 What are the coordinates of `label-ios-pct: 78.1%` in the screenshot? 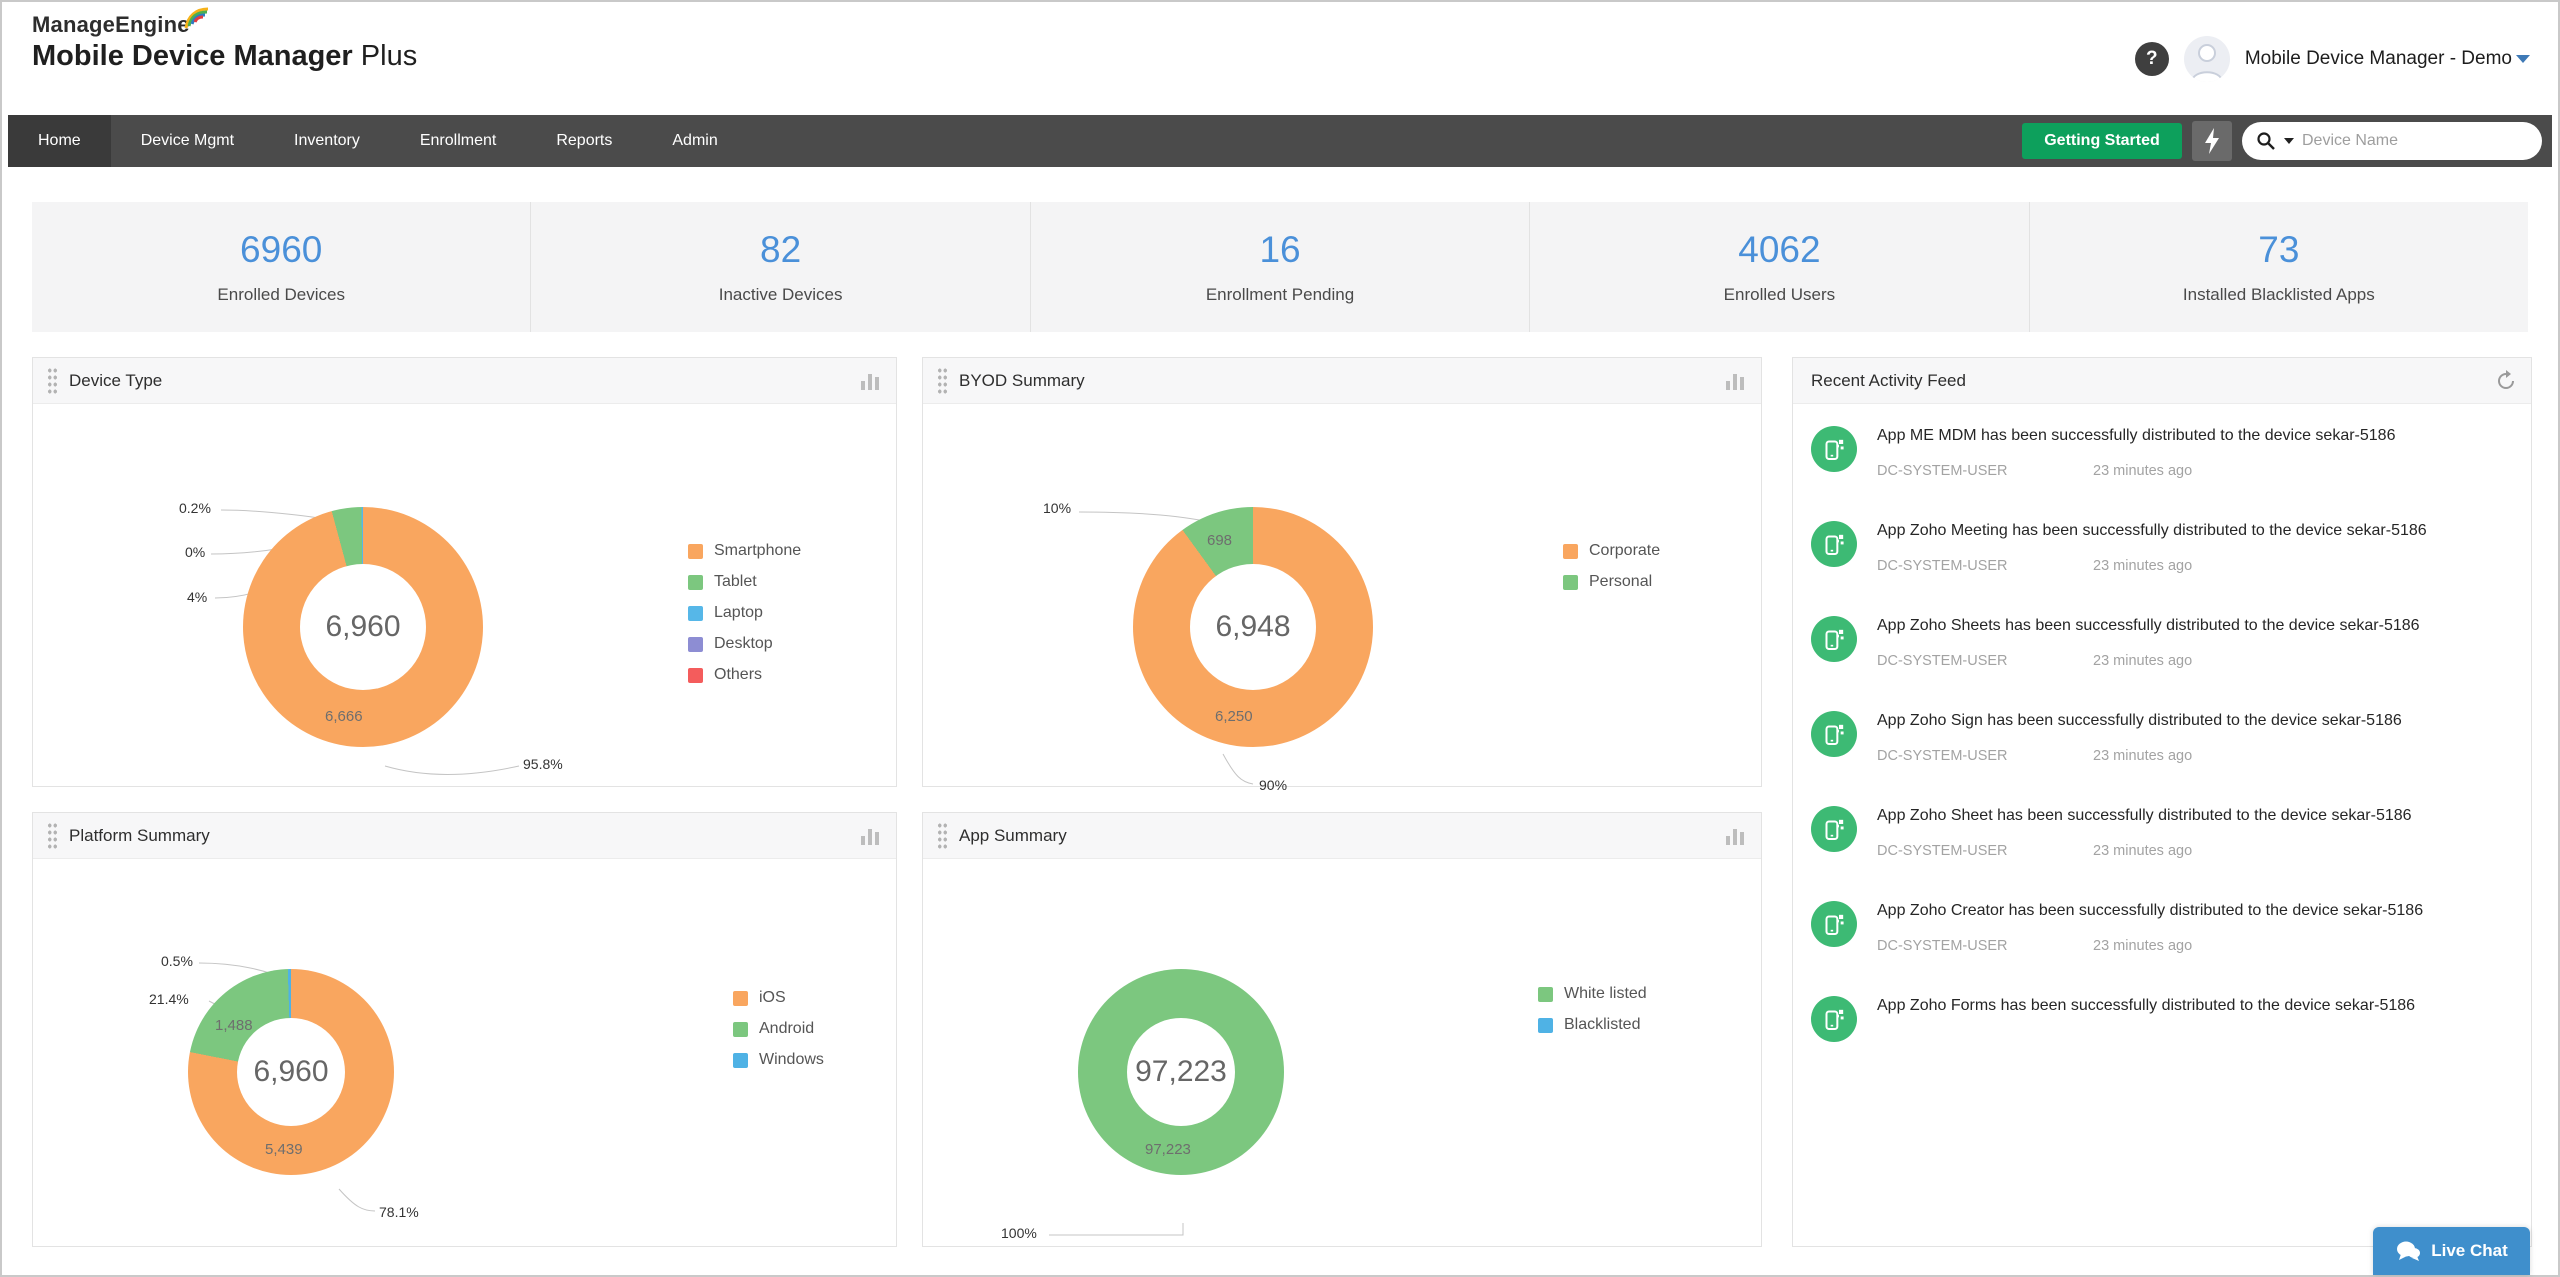 It's located at (399, 1212).